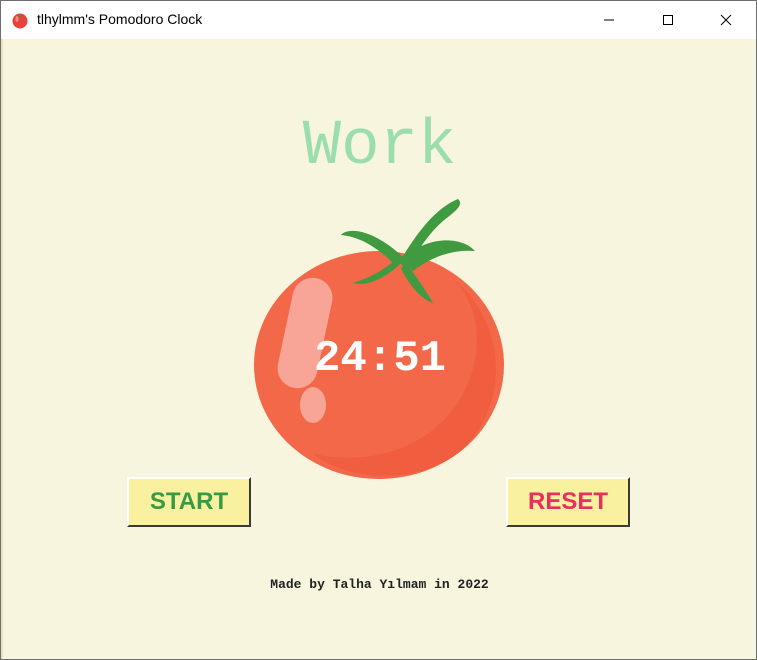  Describe the element at coordinates (189, 502) in the screenshot. I see `start-button: START` at that location.